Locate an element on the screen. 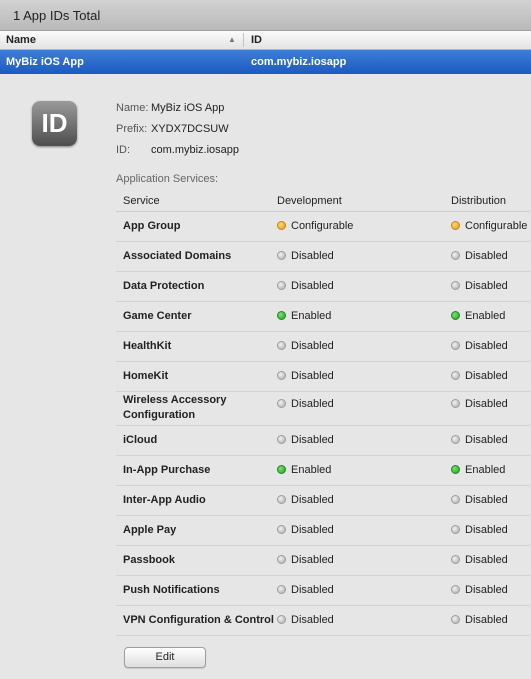 The image size is (531, 679). service-name: Game Center is located at coordinates (157, 316).